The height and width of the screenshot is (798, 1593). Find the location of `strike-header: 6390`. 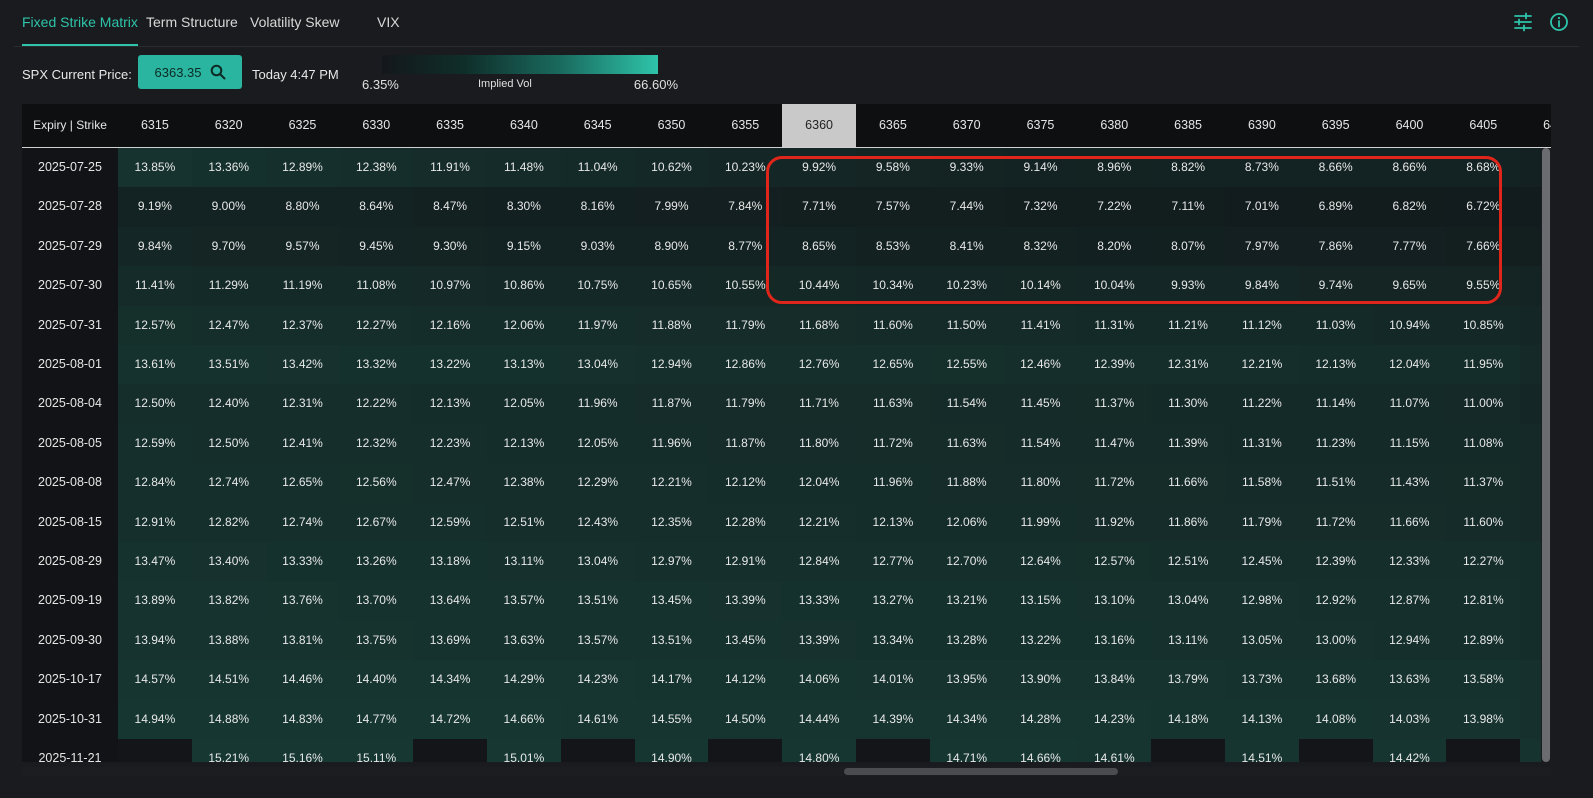

strike-header: 6390 is located at coordinates (1262, 125).